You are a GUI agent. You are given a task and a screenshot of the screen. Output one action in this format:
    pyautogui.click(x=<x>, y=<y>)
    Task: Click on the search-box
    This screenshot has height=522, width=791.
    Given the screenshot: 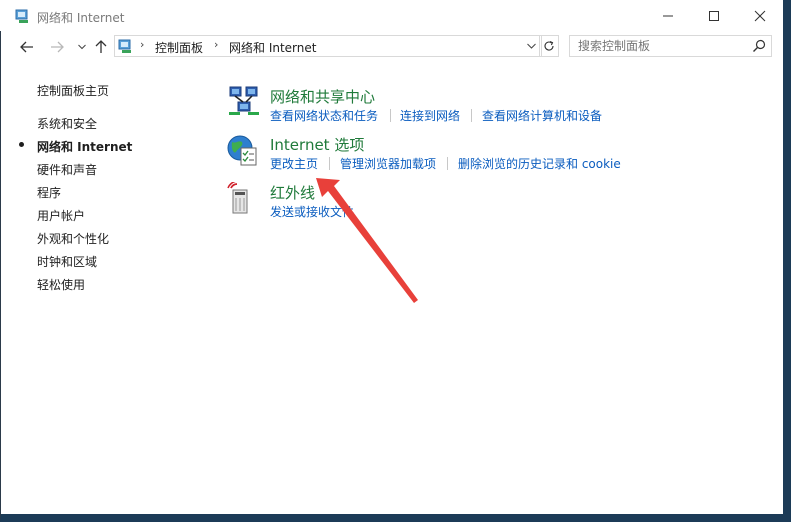 What is the action you would take?
    pyautogui.click(x=670, y=46)
    